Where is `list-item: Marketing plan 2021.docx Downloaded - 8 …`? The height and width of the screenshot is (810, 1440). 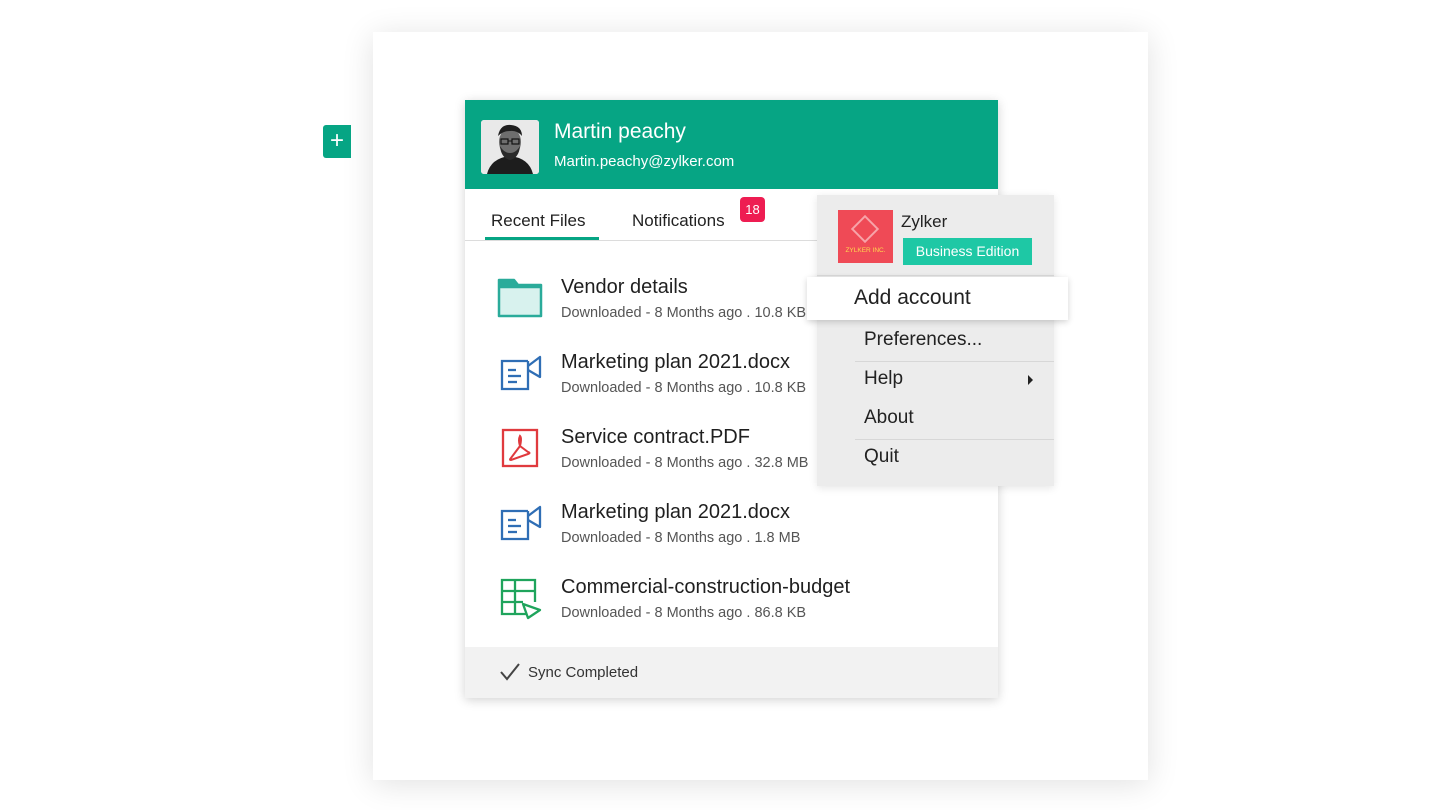
list-item: Marketing plan 2021.docx Downloaded - 8 … is located at coordinates (731, 522).